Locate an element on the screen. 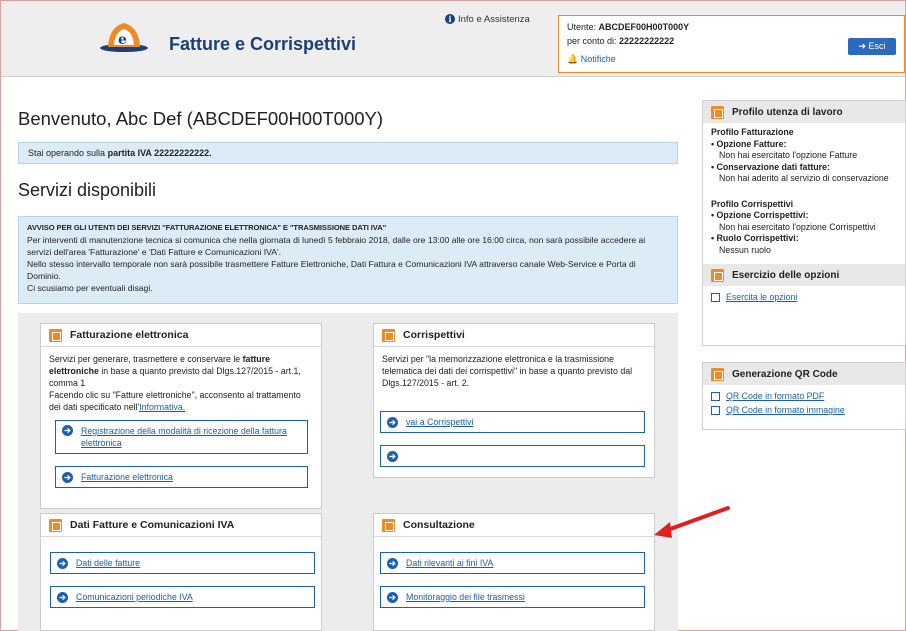 The width and height of the screenshot is (906, 631). card-fatturazione-title: Fatturazione elettronica is located at coordinates (129, 335).